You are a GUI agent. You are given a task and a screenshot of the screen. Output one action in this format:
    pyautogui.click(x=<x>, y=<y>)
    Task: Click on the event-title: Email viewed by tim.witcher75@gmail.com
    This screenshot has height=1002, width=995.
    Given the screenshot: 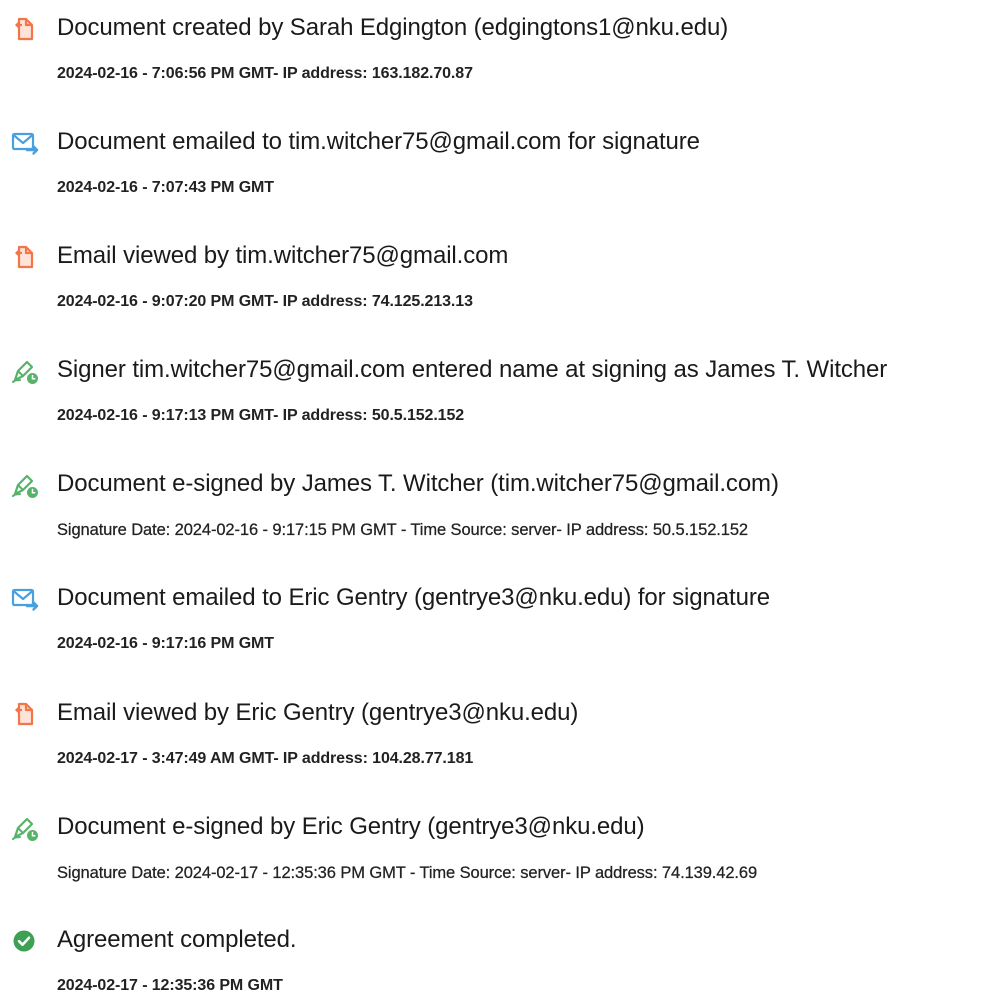 What is the action you would take?
    pyautogui.click(x=283, y=255)
    